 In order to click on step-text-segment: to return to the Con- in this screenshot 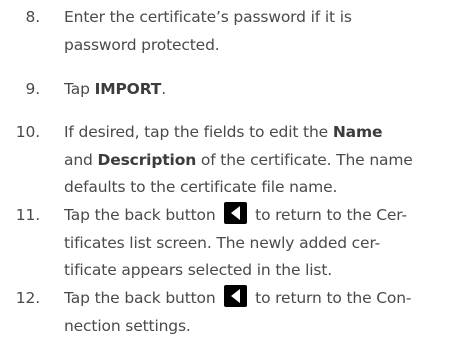, I will do `click(331, 298)`.